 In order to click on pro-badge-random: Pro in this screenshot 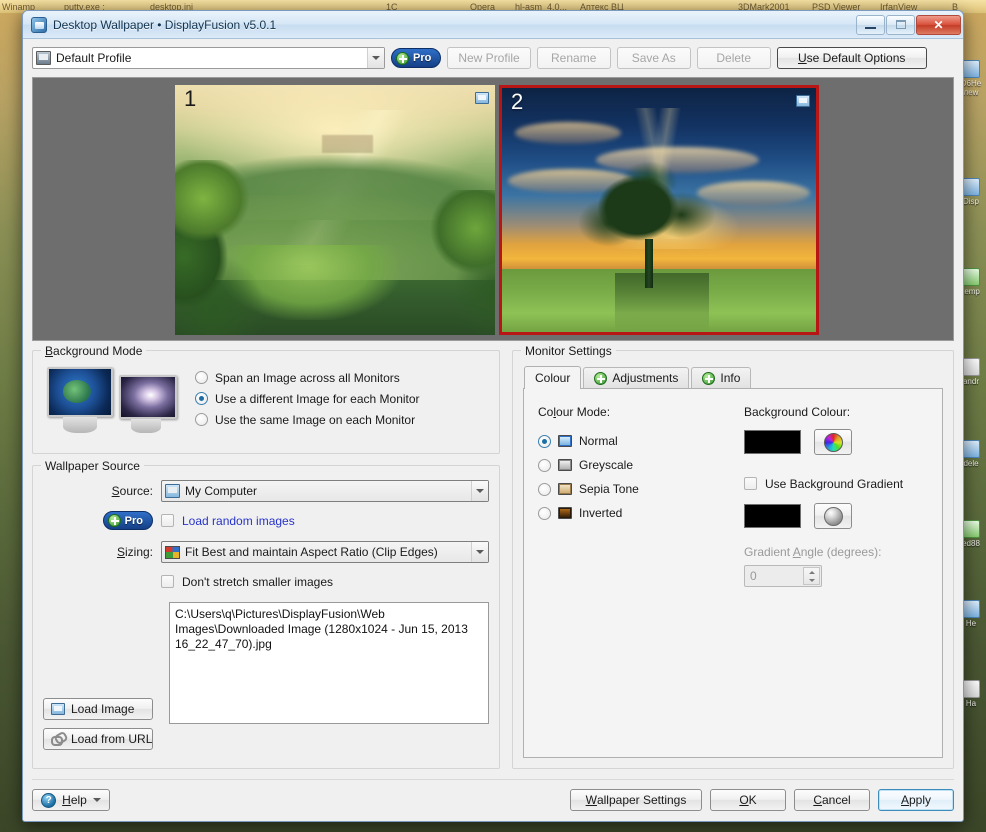, I will do `click(127, 520)`.